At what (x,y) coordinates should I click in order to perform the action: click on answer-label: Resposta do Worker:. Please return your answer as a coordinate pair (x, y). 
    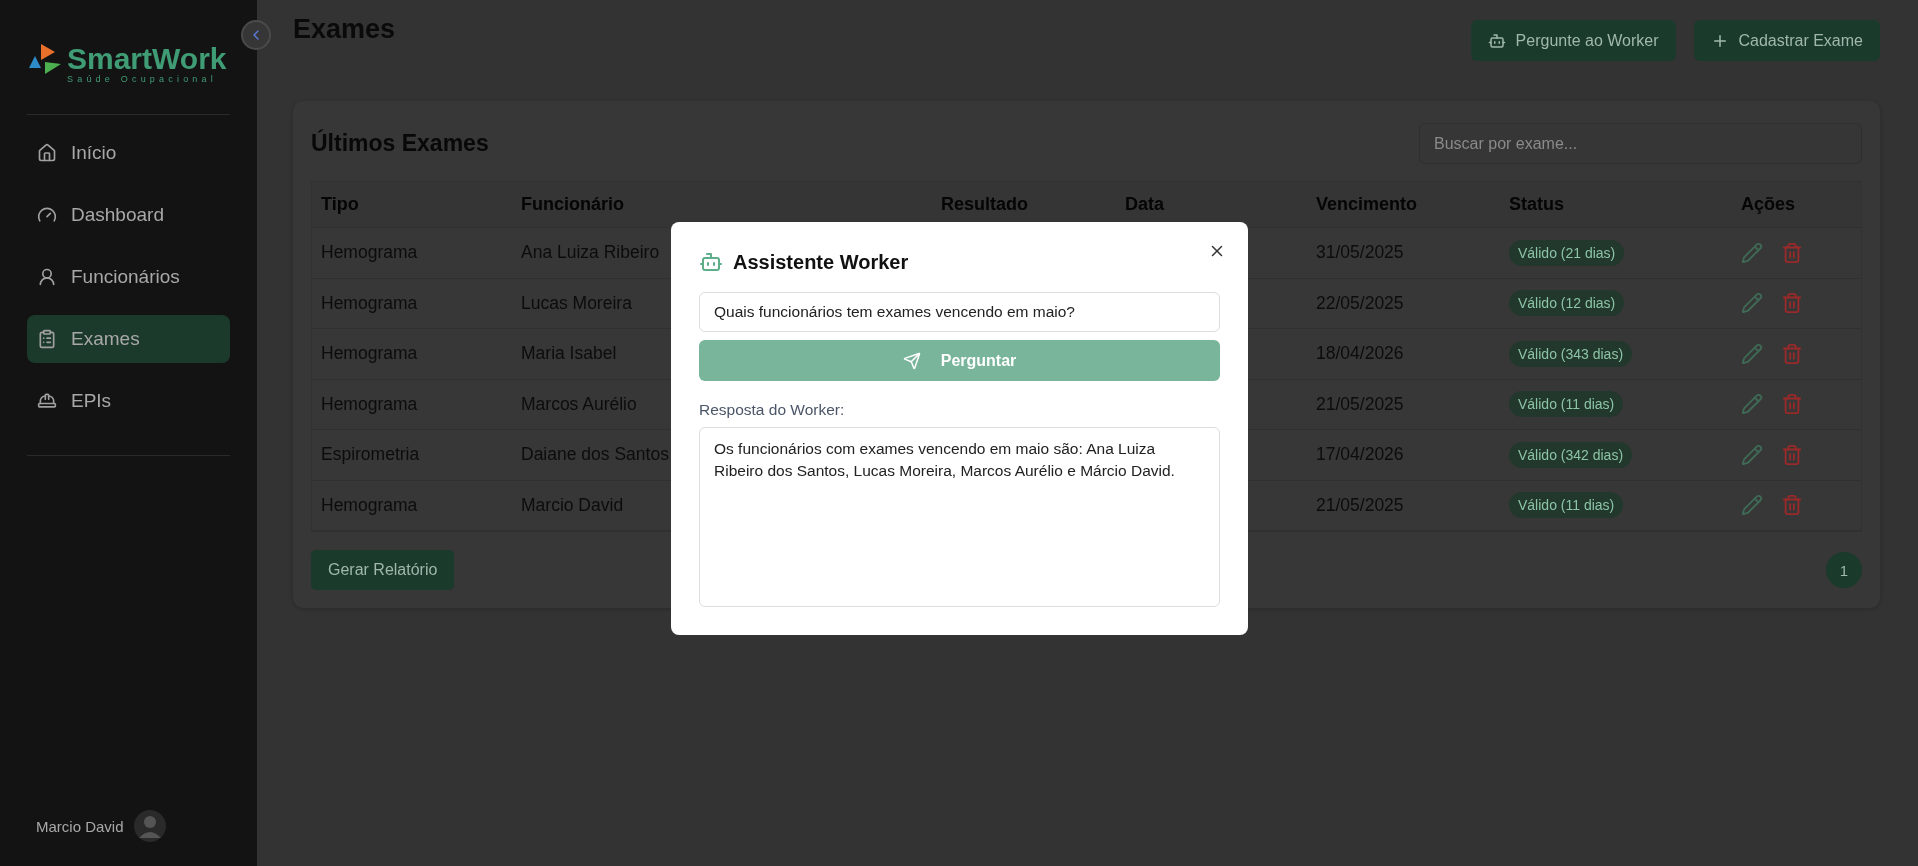
    Looking at the image, I should click on (772, 410).